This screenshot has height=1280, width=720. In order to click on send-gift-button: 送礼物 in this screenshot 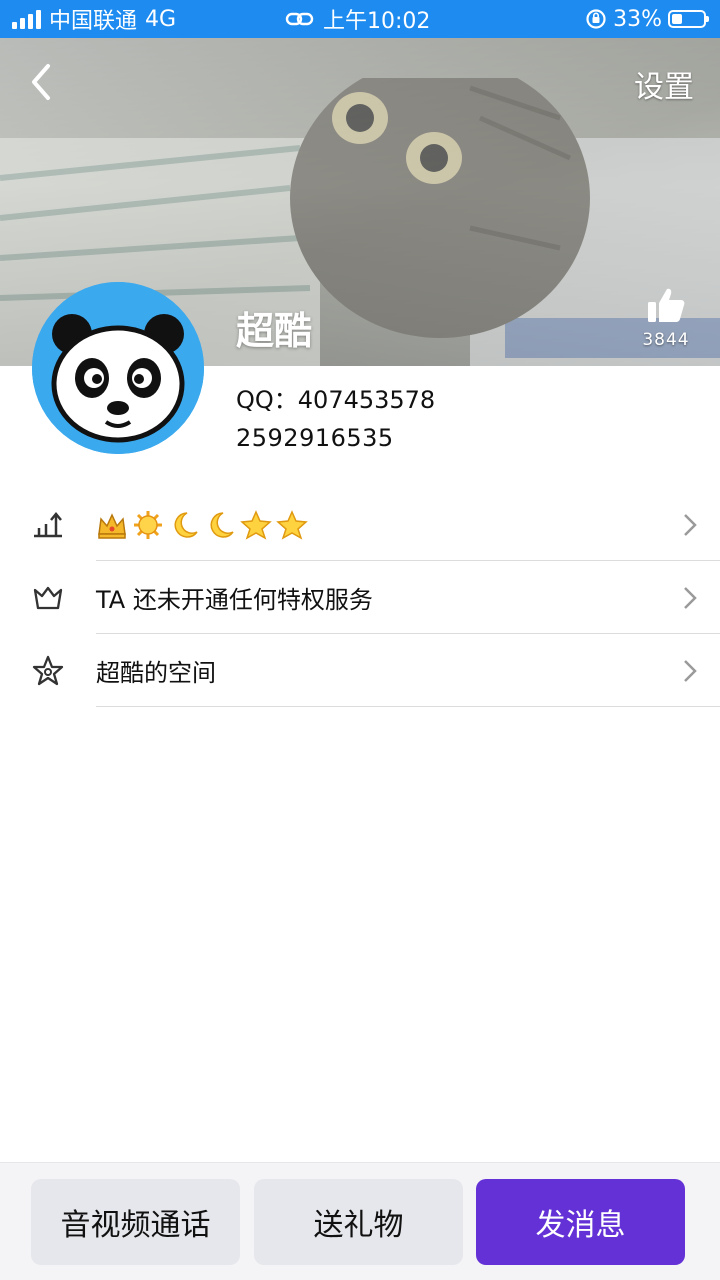, I will do `click(358, 1222)`.